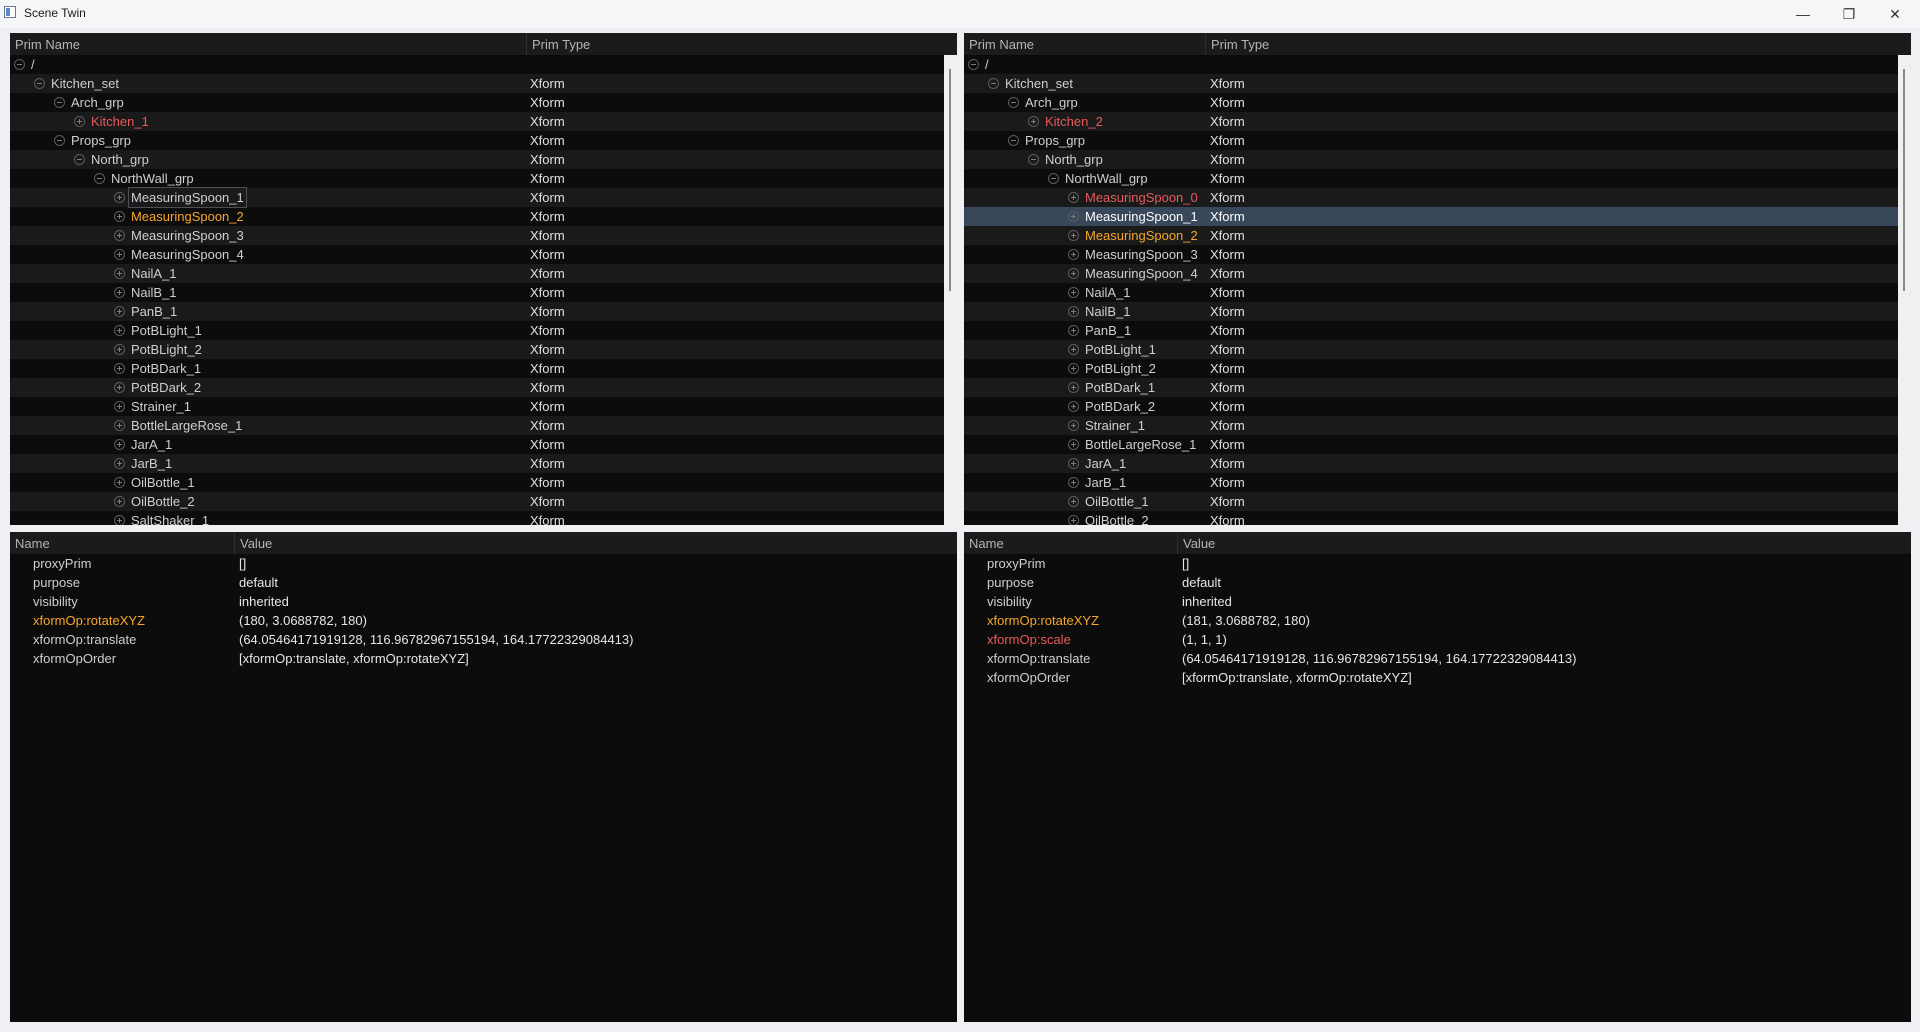  Describe the element at coordinates (477, 273) in the screenshot. I see `tree-row: NailA_1 Xform` at that location.